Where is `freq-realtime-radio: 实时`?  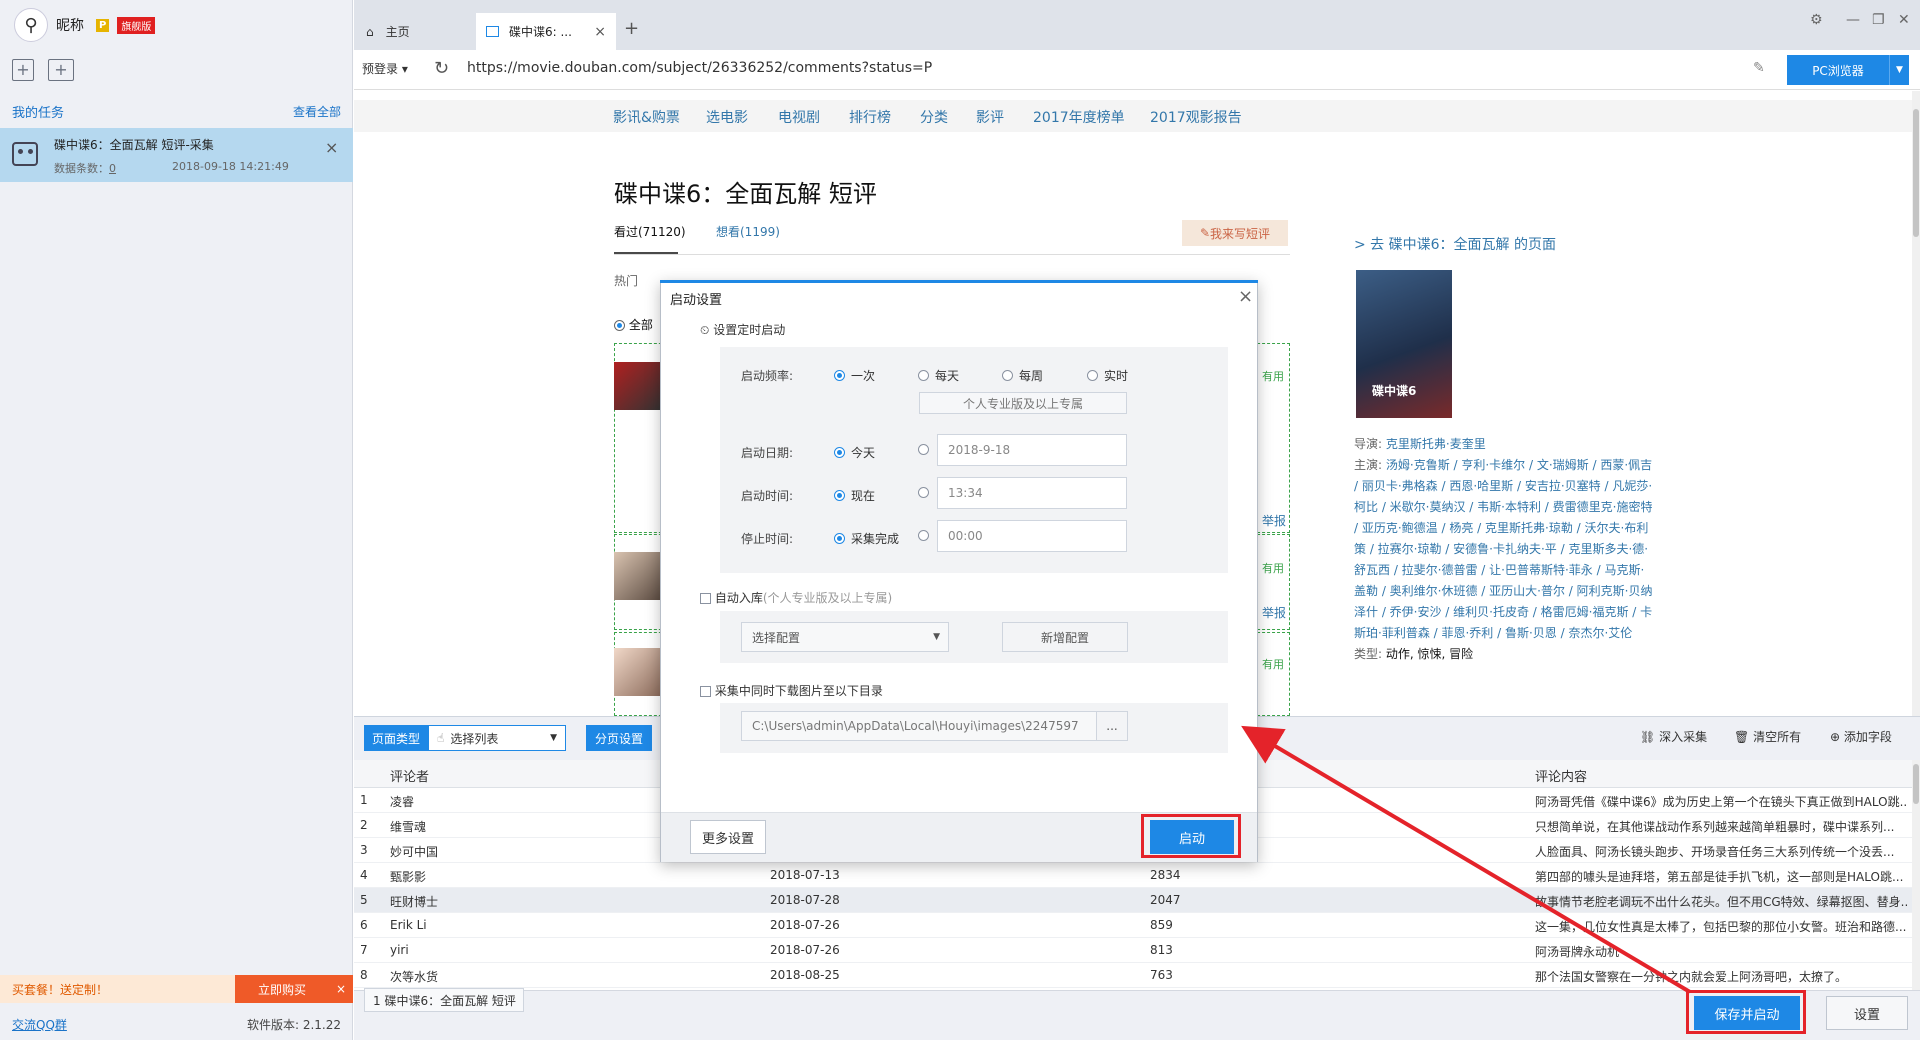 freq-realtime-radio: 实时 is located at coordinates (1107, 375).